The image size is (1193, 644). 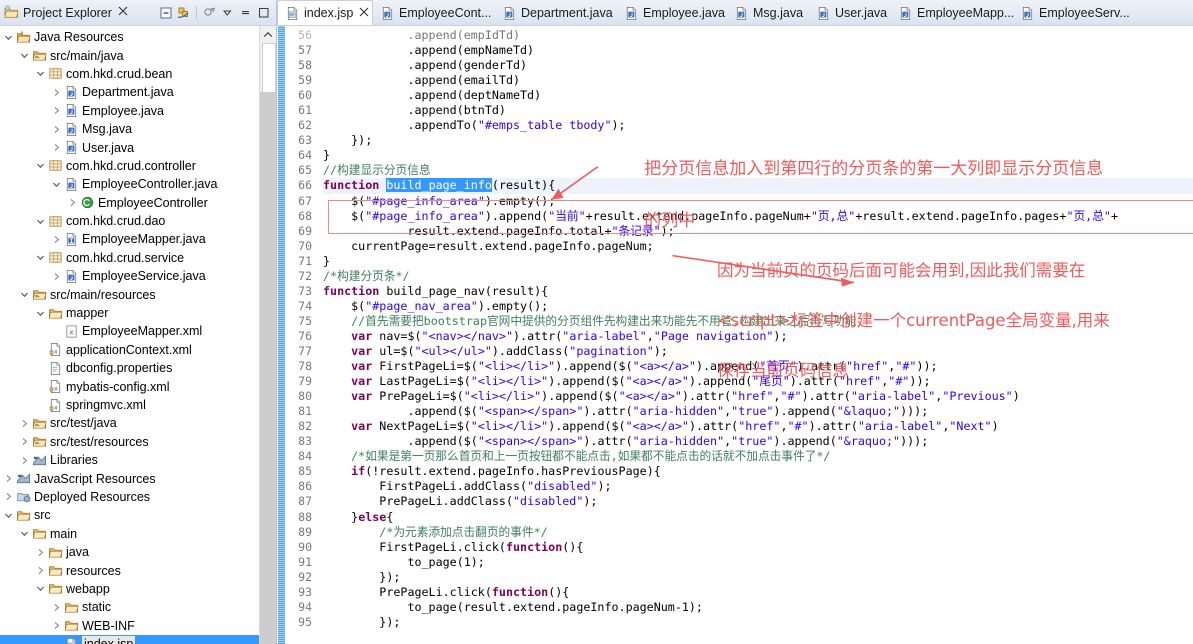 What do you see at coordinates (758, 547) in the screenshot?
I see `code-line: FirstPageLi.click(function(){` at bounding box center [758, 547].